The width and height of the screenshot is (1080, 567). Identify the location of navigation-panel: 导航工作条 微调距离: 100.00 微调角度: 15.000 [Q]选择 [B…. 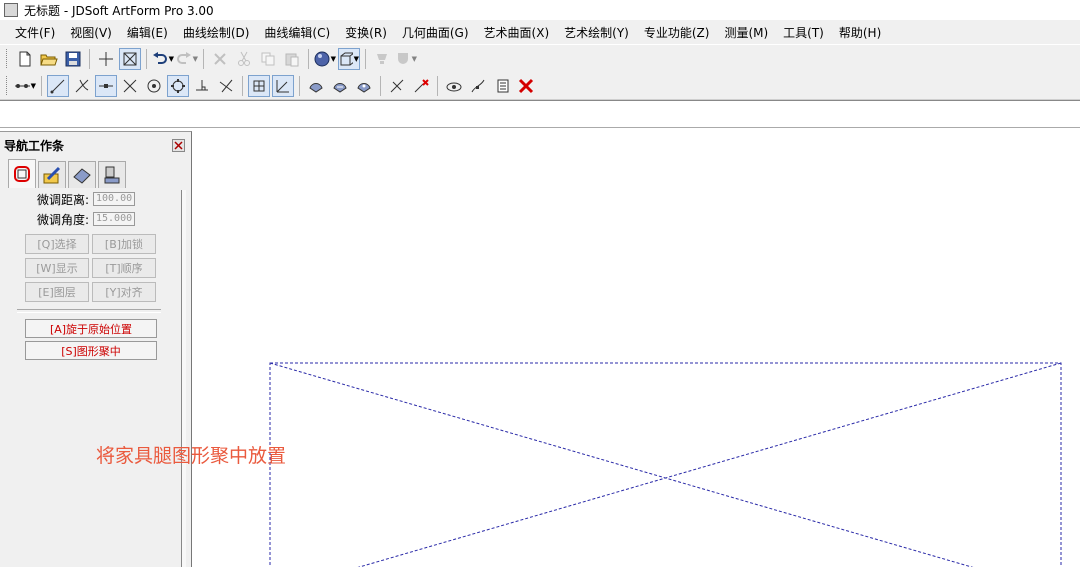
(96, 349).